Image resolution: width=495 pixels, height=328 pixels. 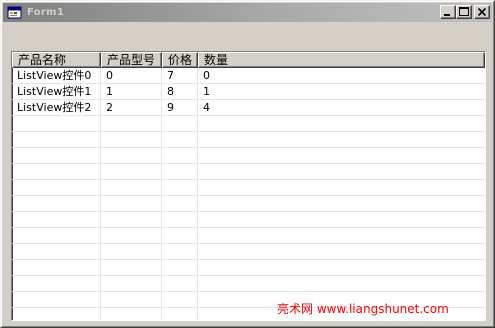 I want to click on table-row-0-product-name: ListView控件0, so click(x=56, y=75).